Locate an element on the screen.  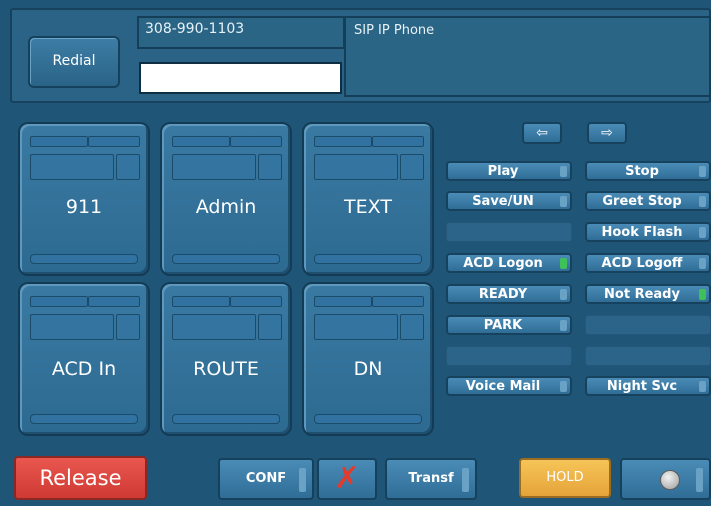
greet-stop-label: Greet Stop is located at coordinates (642, 201).